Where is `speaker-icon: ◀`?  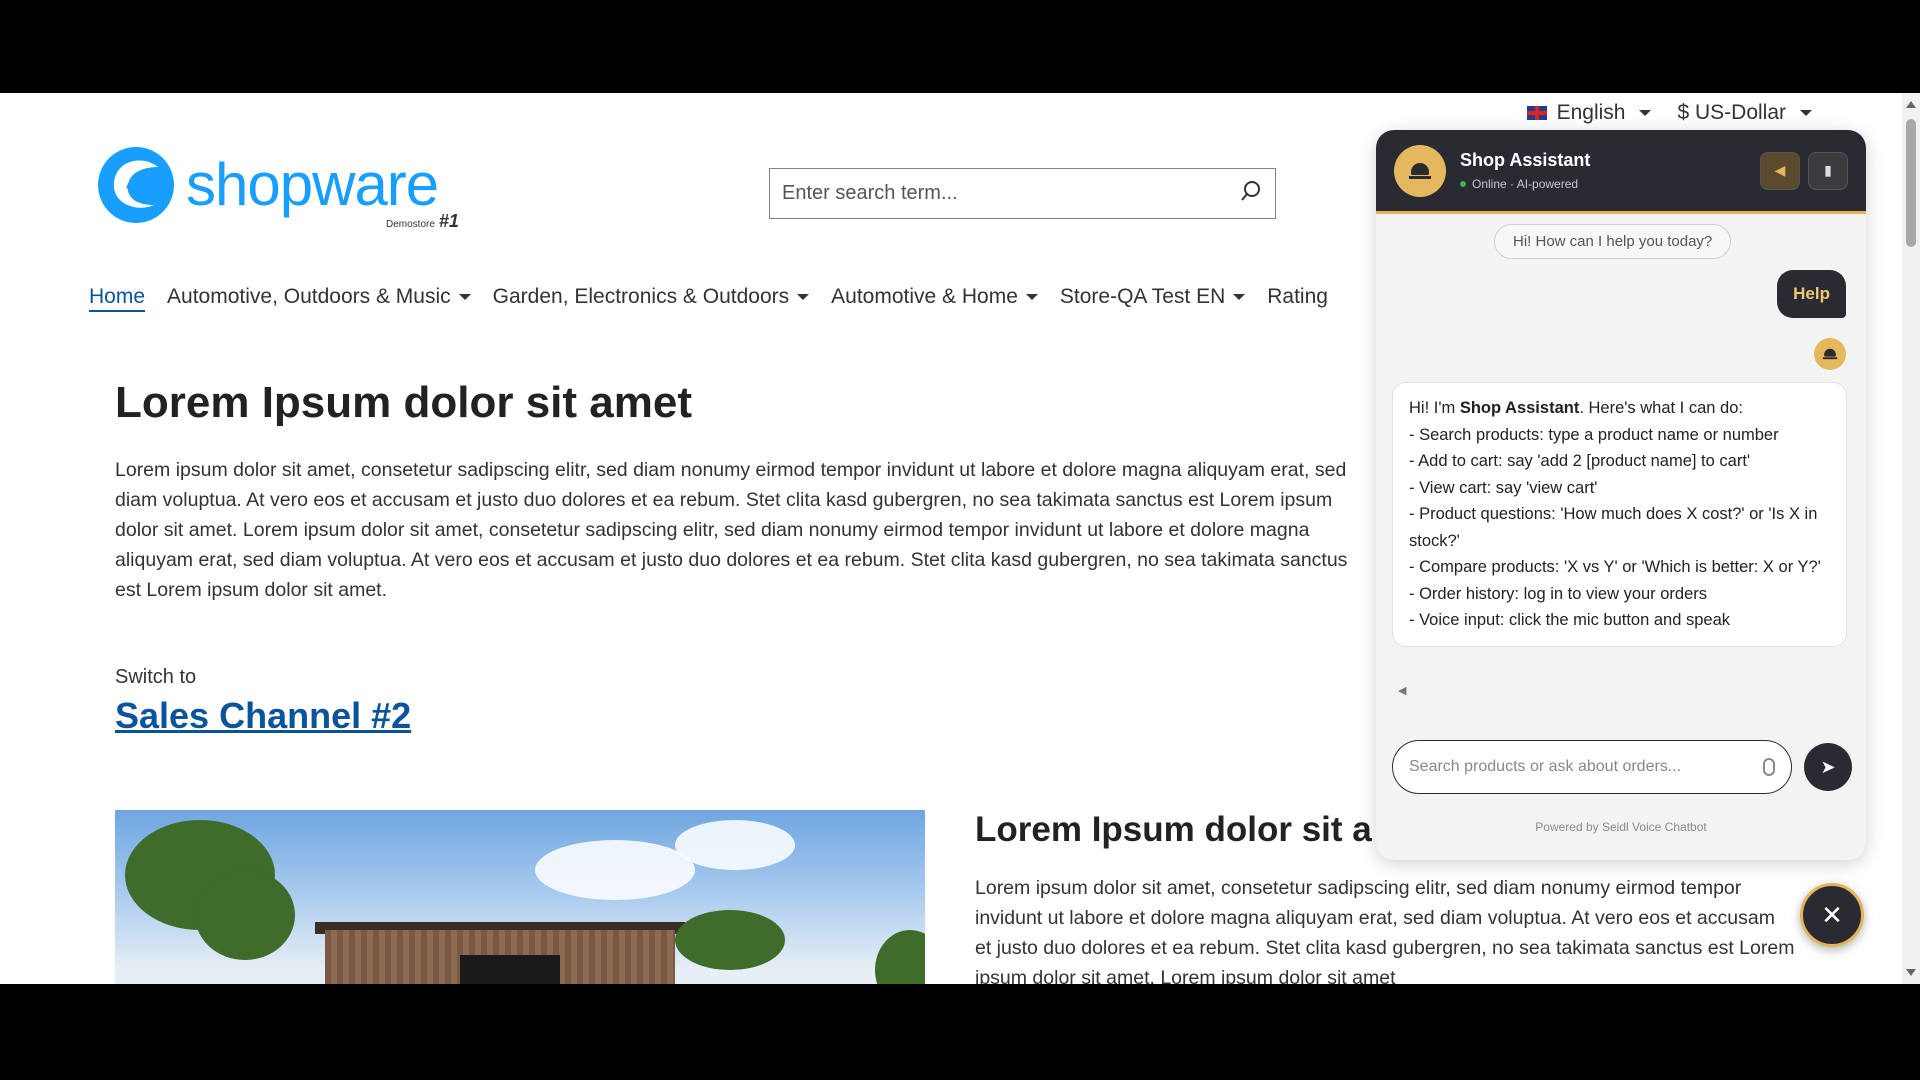
speaker-icon: ◀ is located at coordinates (1780, 170).